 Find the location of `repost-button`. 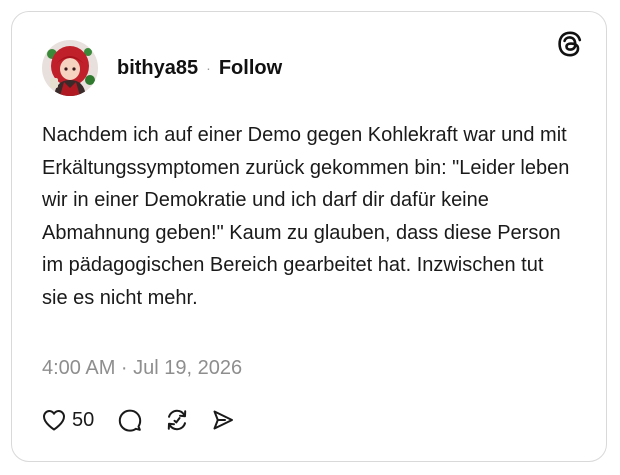

repost-button is located at coordinates (177, 420).